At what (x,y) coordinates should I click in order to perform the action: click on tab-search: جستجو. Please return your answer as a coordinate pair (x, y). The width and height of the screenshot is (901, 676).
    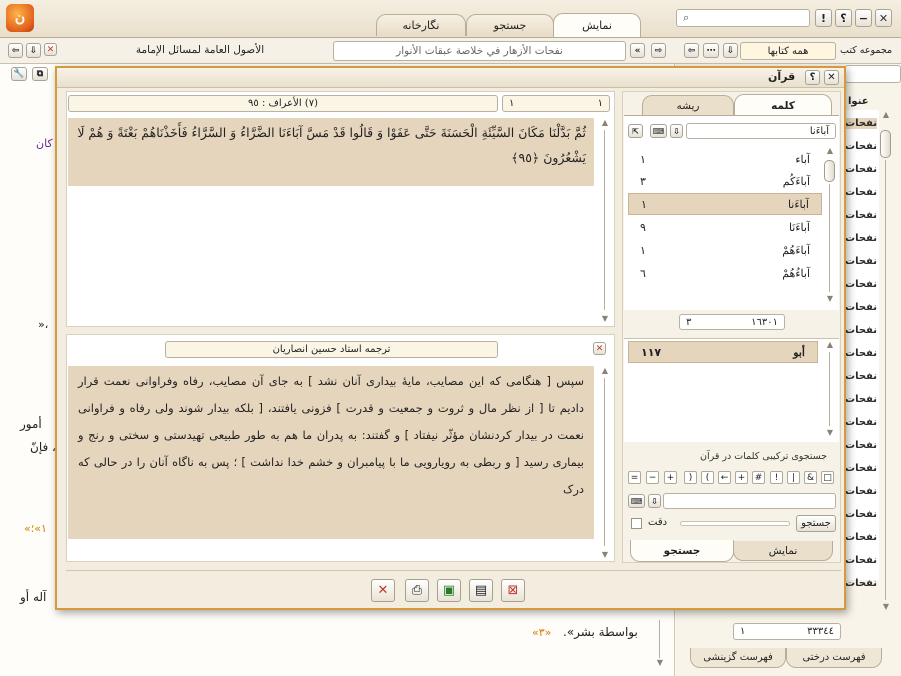
    Looking at the image, I should click on (510, 25).